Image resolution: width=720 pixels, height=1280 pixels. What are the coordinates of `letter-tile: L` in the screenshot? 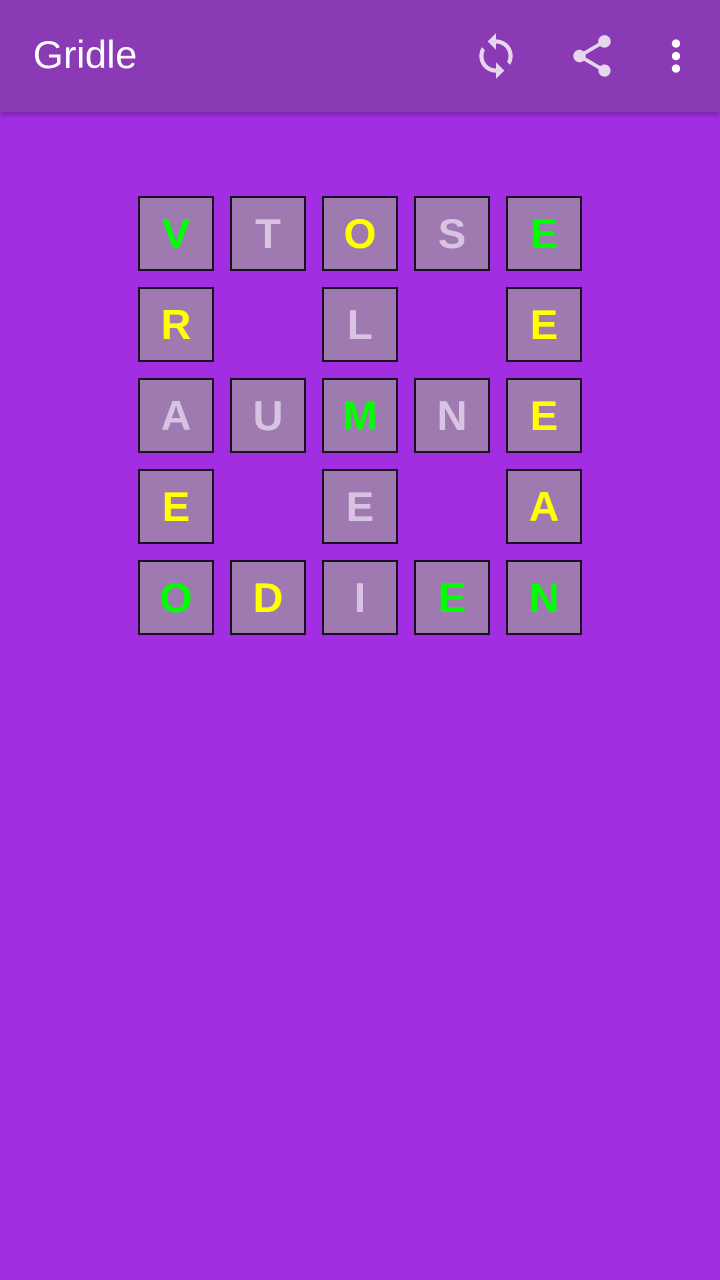 It's located at (360, 324).